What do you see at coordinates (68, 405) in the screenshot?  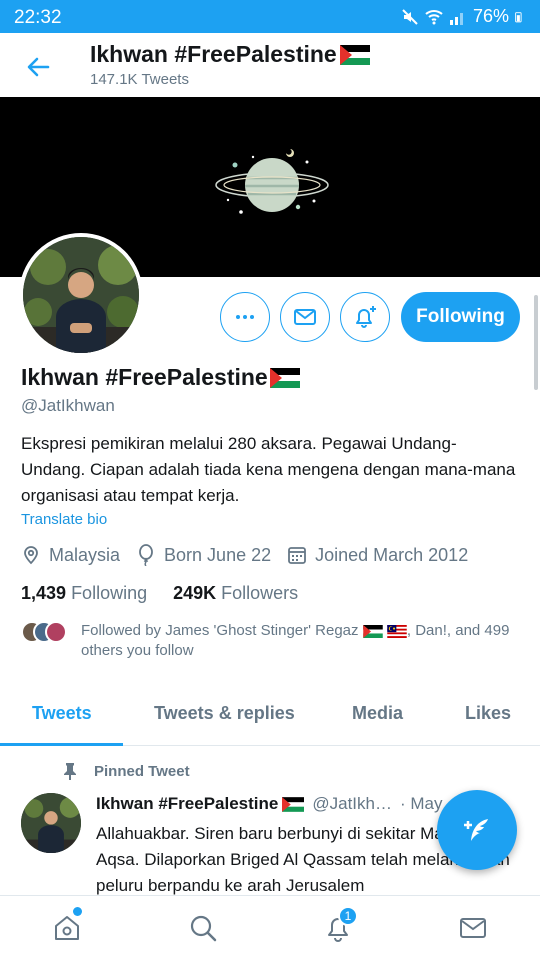 I see `profile-handle: @JatIkhwan` at bounding box center [68, 405].